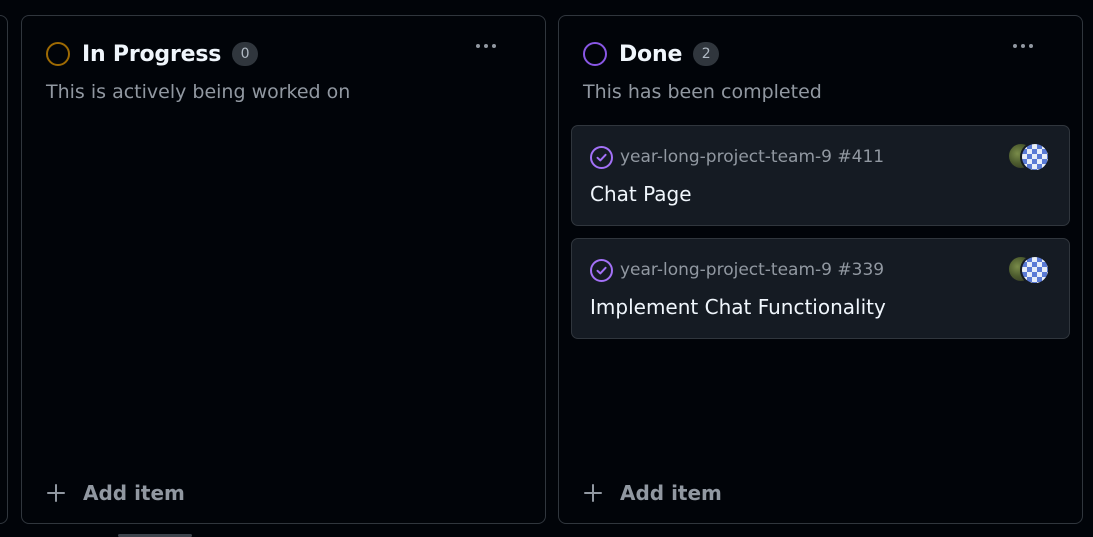 The image size is (1093, 537). Describe the element at coordinates (752, 270) in the screenshot. I see `issue-reference-link: year-long-project-team-9 #339` at that location.